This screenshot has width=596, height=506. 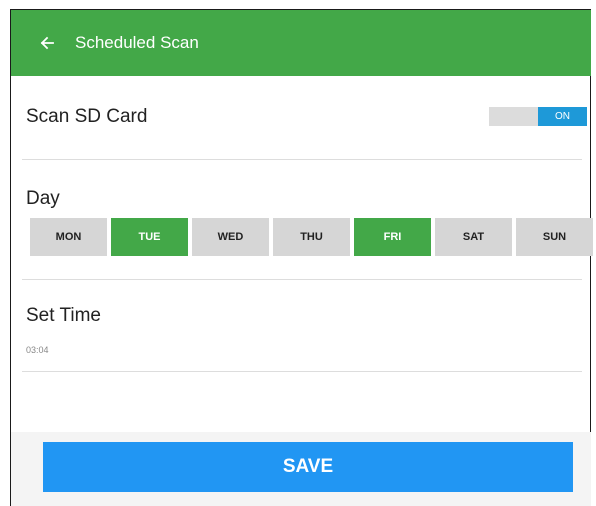 I want to click on set-time-label: Set Time, so click(x=63, y=316).